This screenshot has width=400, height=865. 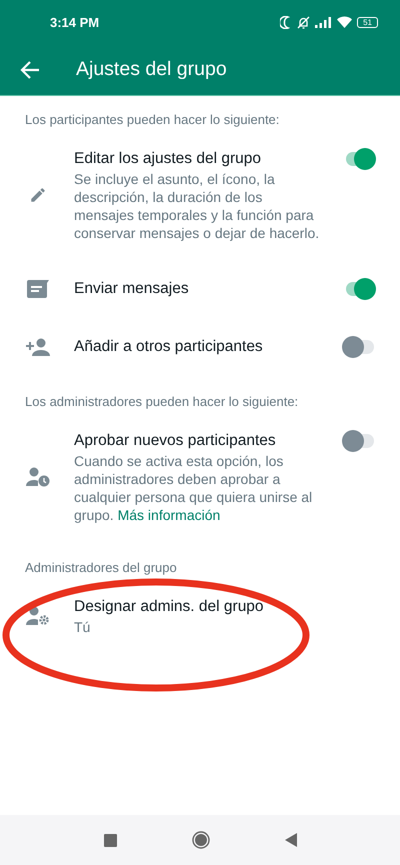 I want to click on person-clock-icon, so click(x=38, y=477).